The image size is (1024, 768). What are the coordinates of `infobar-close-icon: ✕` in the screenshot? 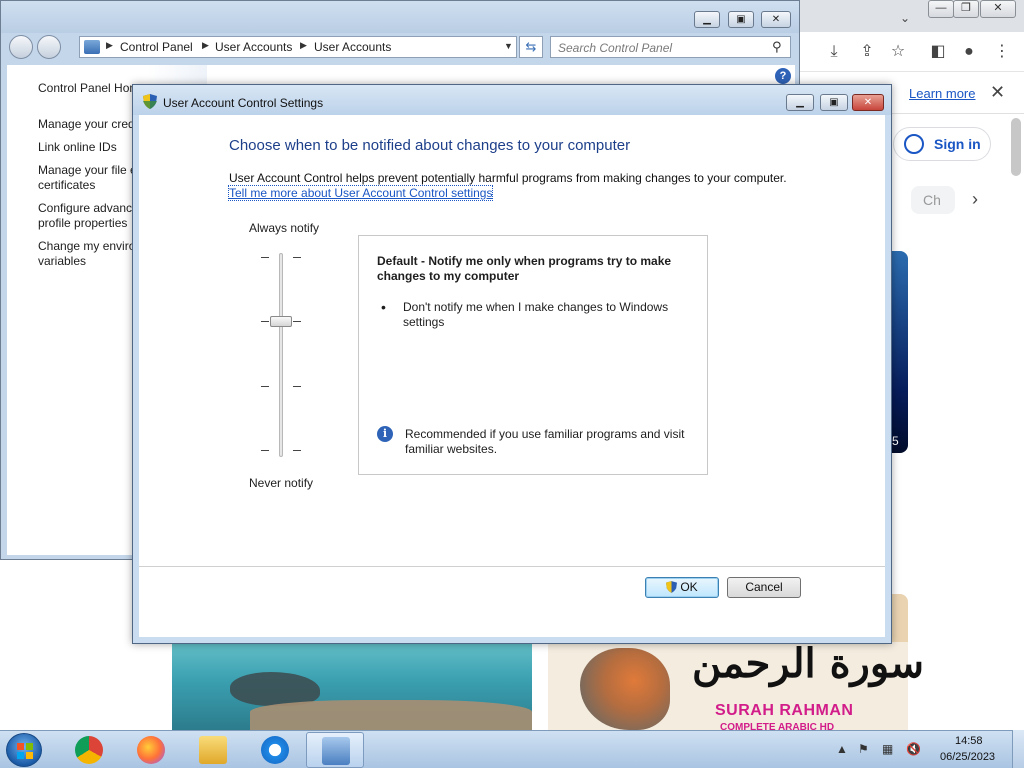 It's located at (997, 92).